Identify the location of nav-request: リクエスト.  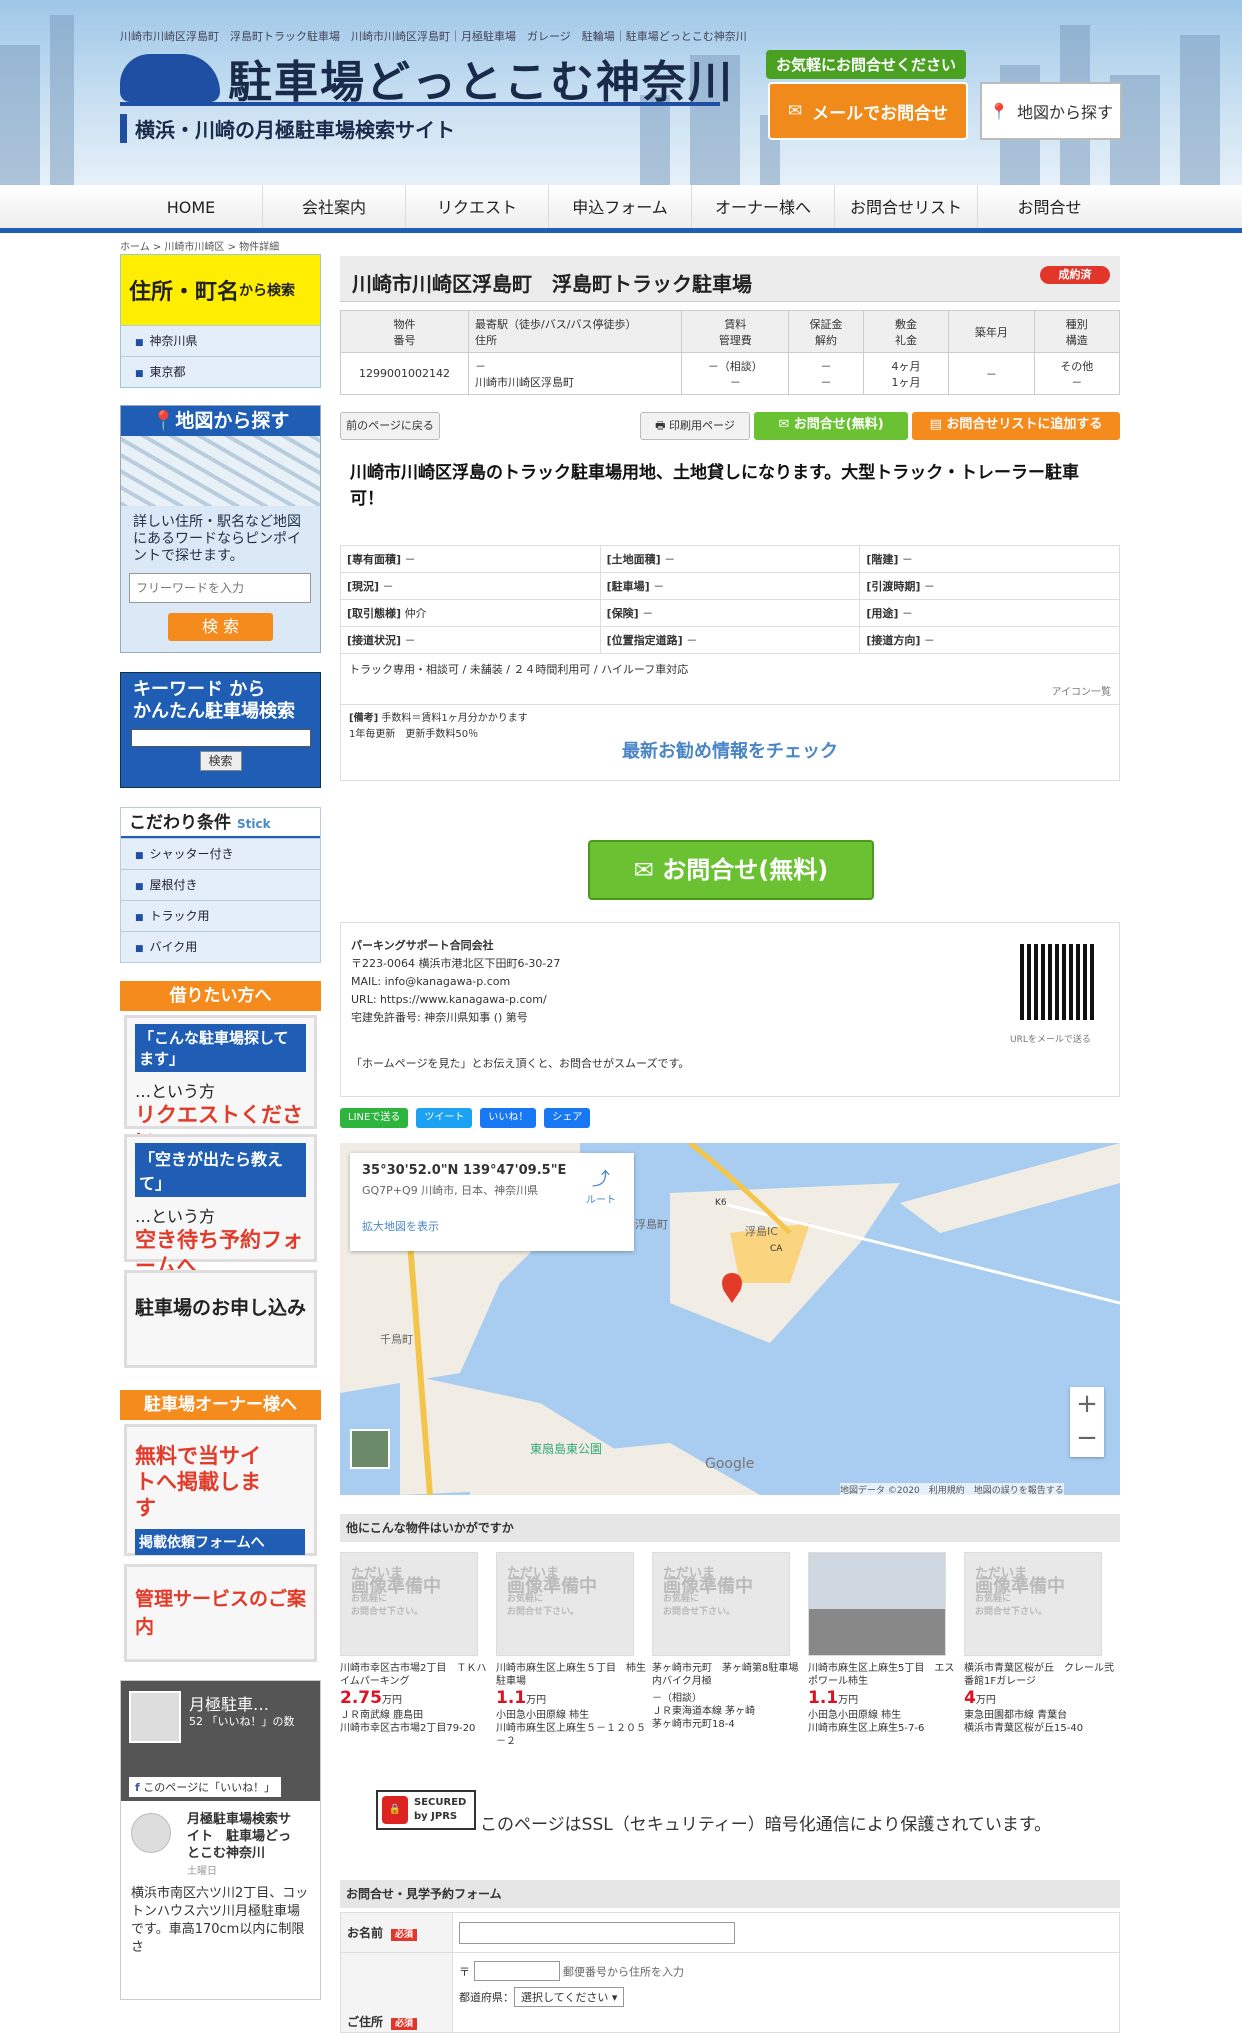
(477, 206).